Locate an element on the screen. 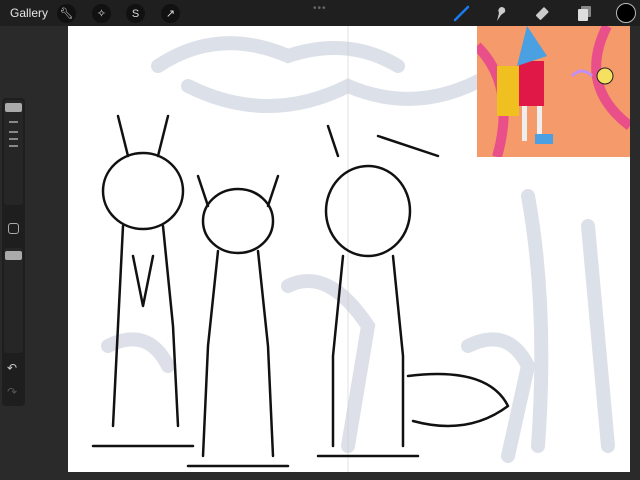  sidebar: ↶ ↷ is located at coordinates (13, 252).